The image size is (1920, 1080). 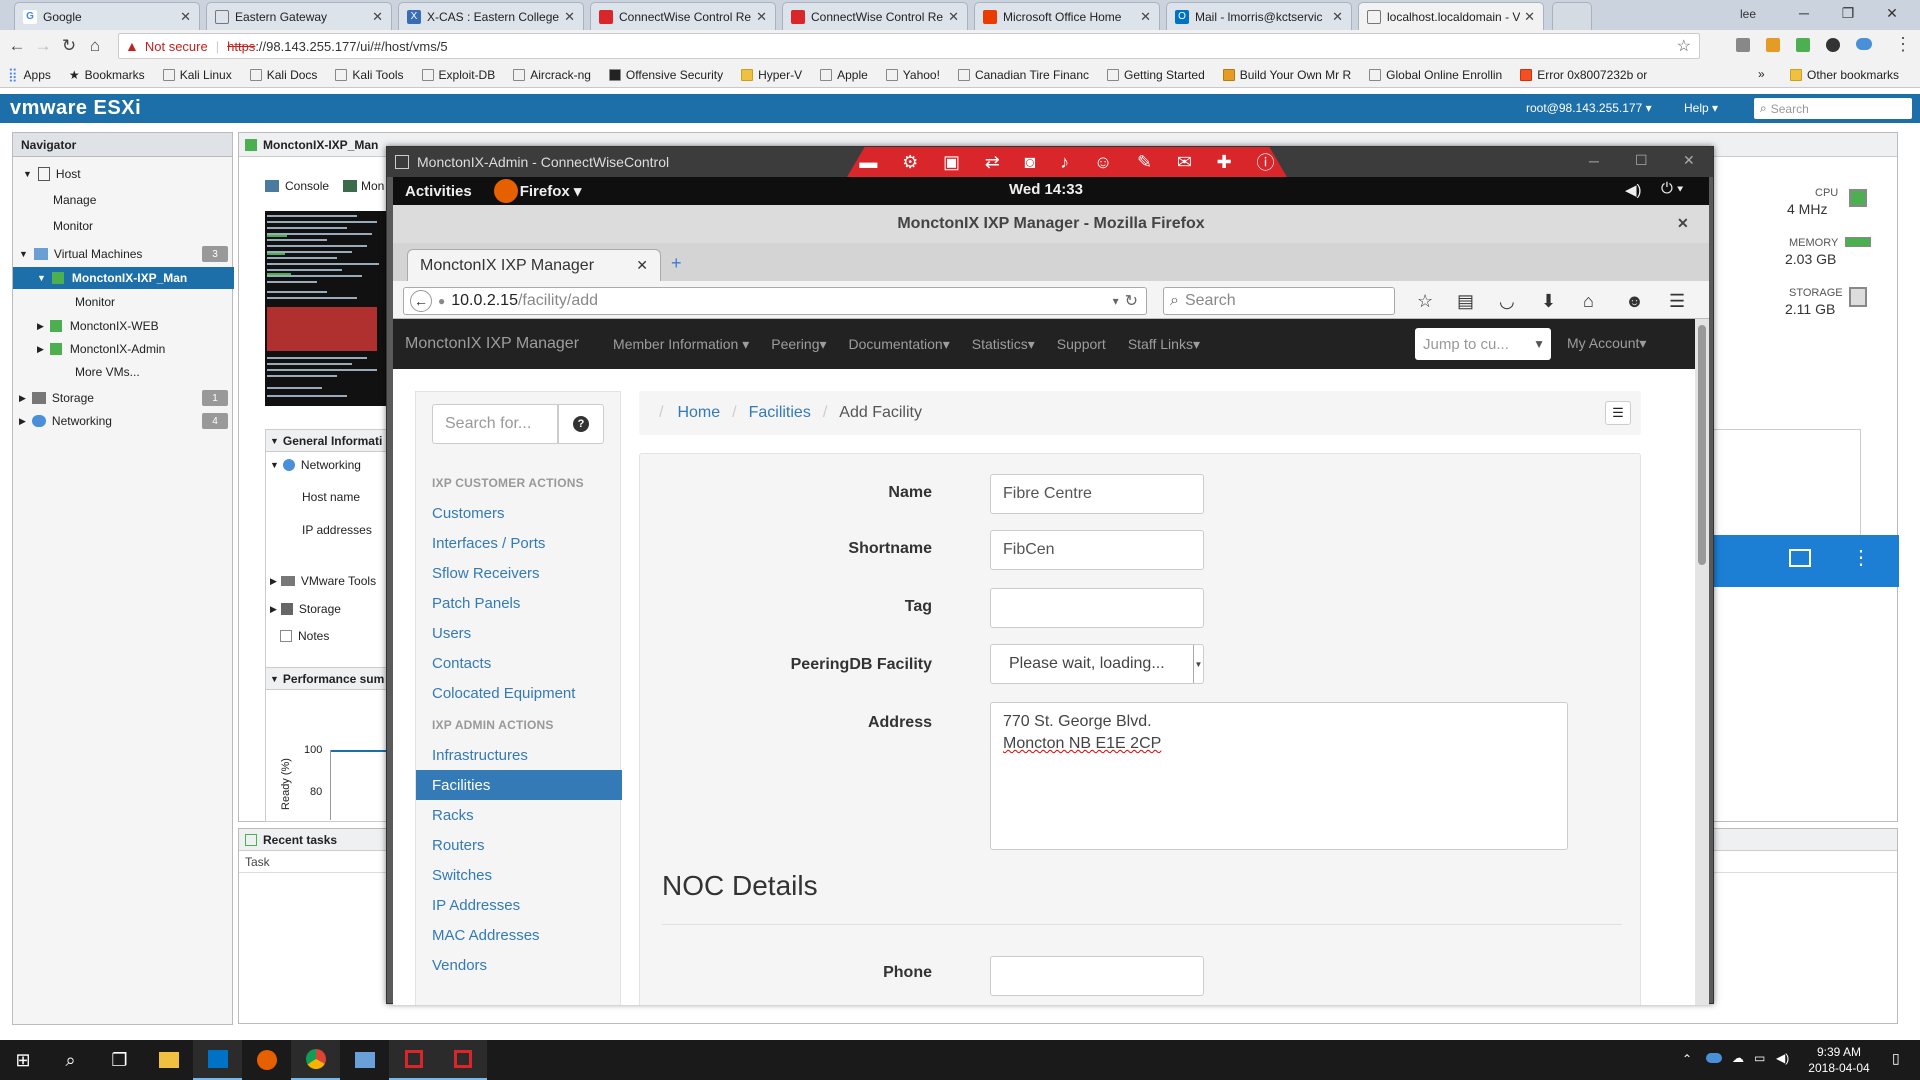 I want to click on bookmark-item: Exploit-DB, so click(x=458, y=75).